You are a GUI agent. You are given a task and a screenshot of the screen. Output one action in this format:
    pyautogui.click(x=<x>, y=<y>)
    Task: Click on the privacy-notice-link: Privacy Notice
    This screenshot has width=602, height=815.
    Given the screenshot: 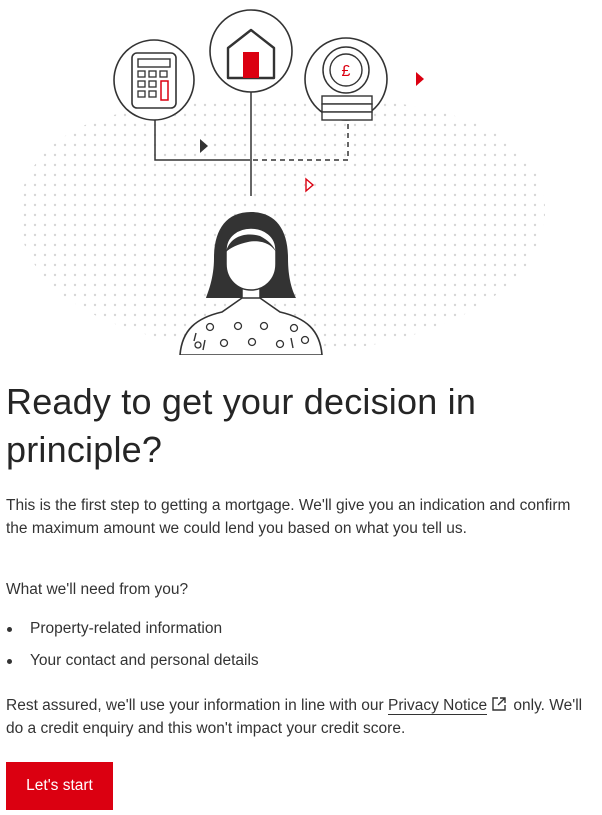 What is the action you would take?
    pyautogui.click(x=438, y=706)
    